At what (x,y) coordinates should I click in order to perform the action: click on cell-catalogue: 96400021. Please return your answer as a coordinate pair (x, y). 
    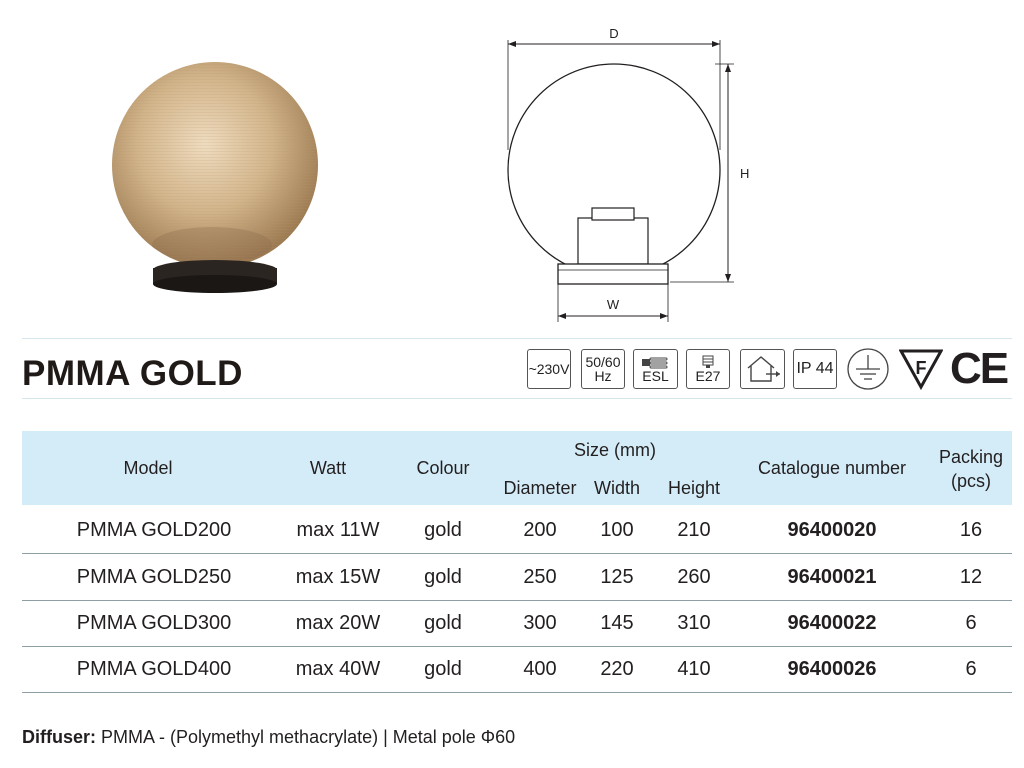
    Looking at the image, I should click on (832, 577).